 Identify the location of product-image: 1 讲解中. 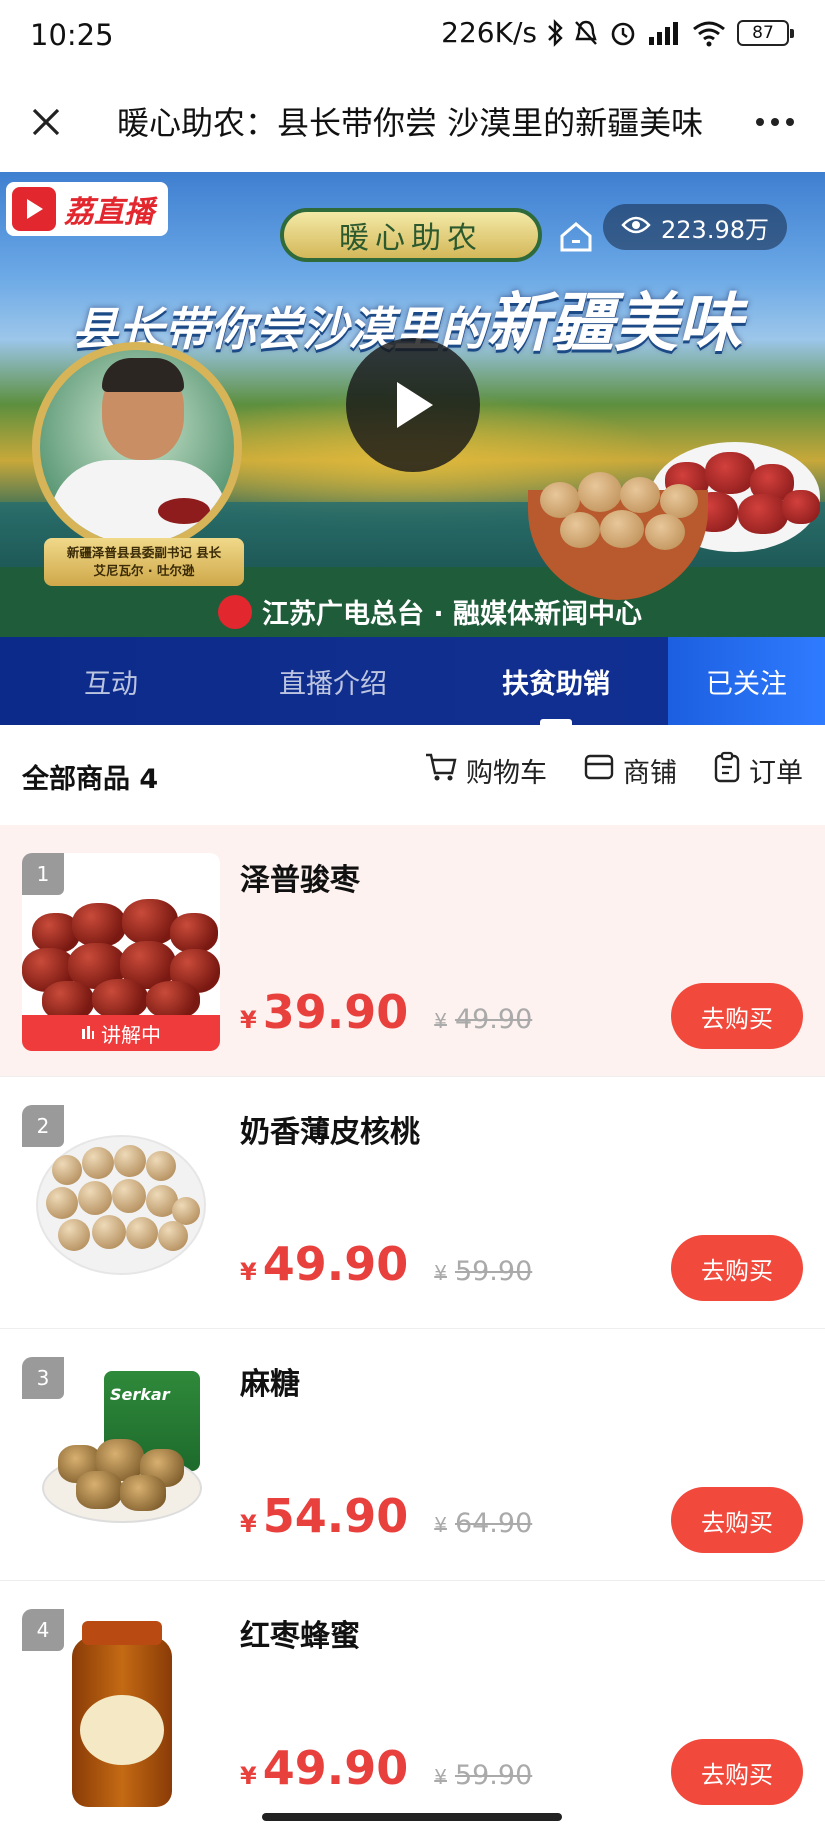
(121, 952).